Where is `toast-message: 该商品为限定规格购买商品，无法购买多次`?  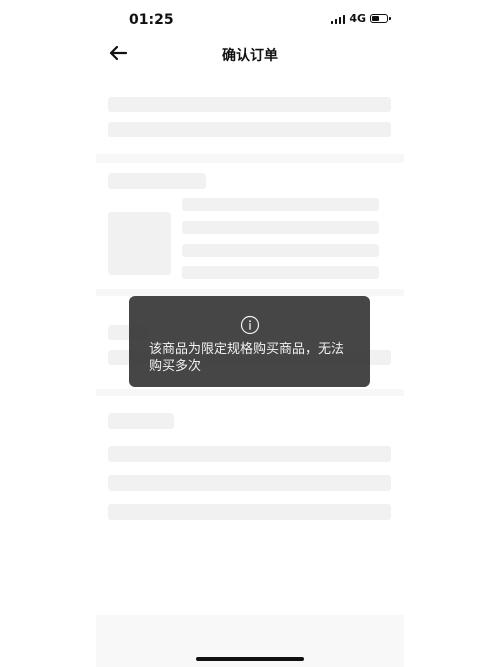
toast-message: 该商品为限定规格购买商品，无法购买多次 is located at coordinates (249, 341).